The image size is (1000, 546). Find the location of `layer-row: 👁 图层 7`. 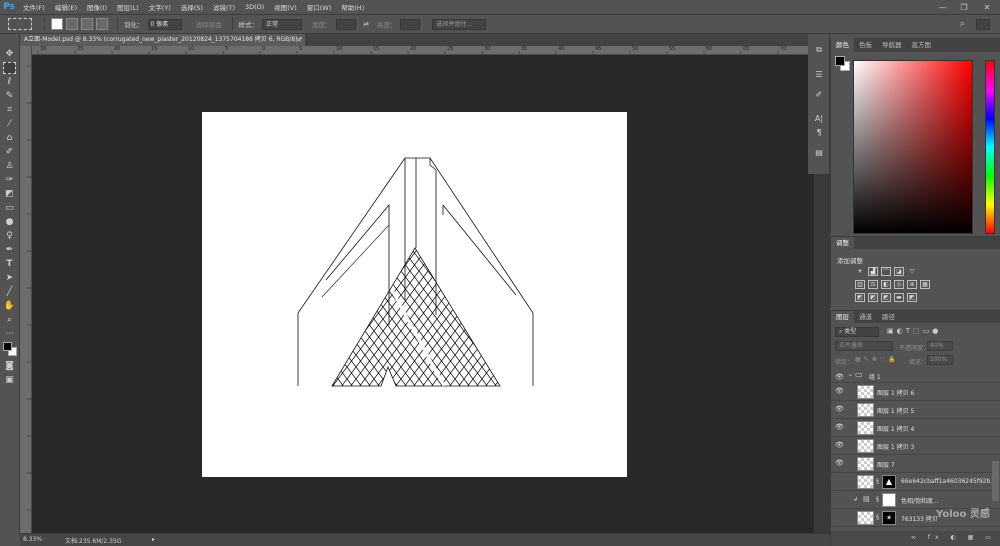

layer-row: 👁 图层 7 is located at coordinates (915, 464).